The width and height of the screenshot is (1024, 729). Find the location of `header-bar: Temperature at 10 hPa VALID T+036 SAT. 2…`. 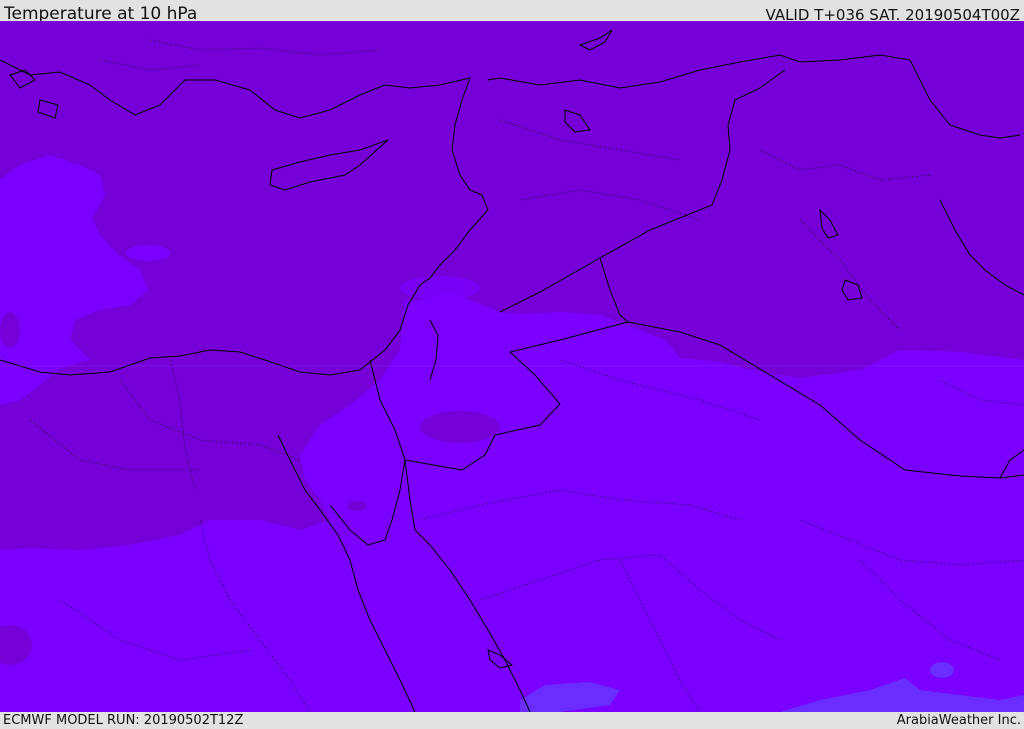

header-bar: Temperature at 10 hPa VALID T+036 SAT. 2… is located at coordinates (512, 12).